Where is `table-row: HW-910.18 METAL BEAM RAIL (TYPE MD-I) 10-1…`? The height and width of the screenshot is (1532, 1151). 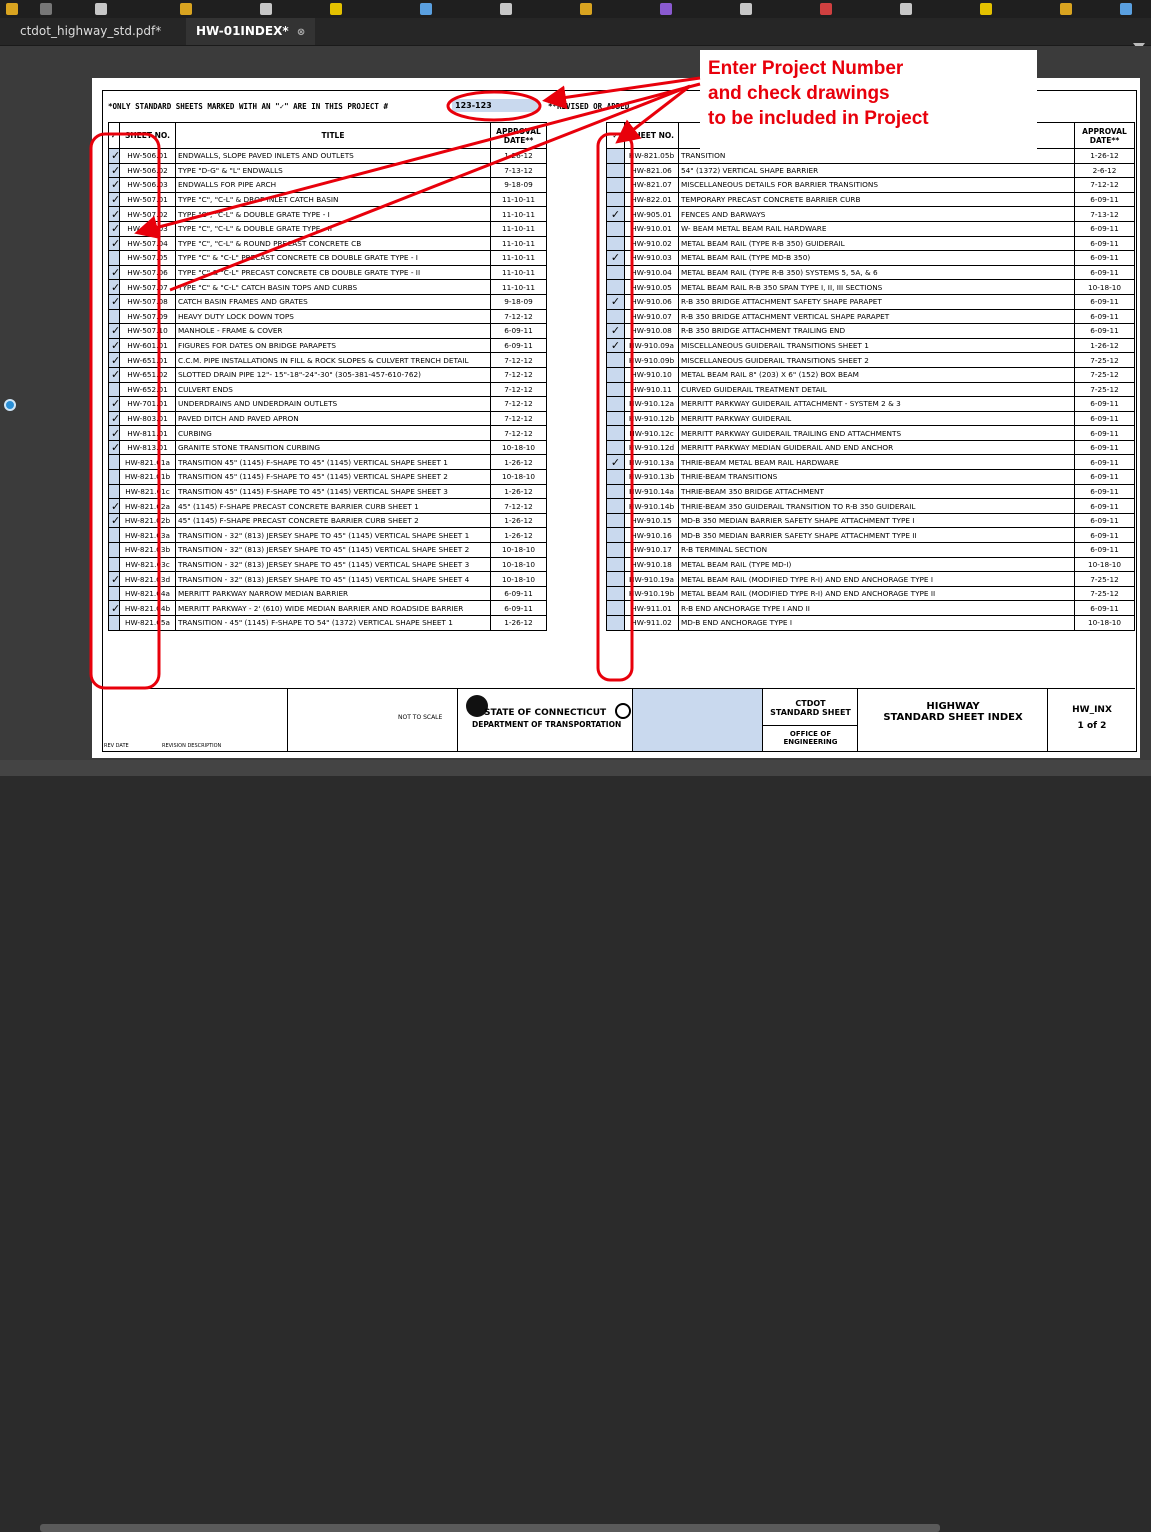
table-row: HW-910.18 METAL BEAM RAIL (TYPE MD-I) 10-1… is located at coordinates (870, 564).